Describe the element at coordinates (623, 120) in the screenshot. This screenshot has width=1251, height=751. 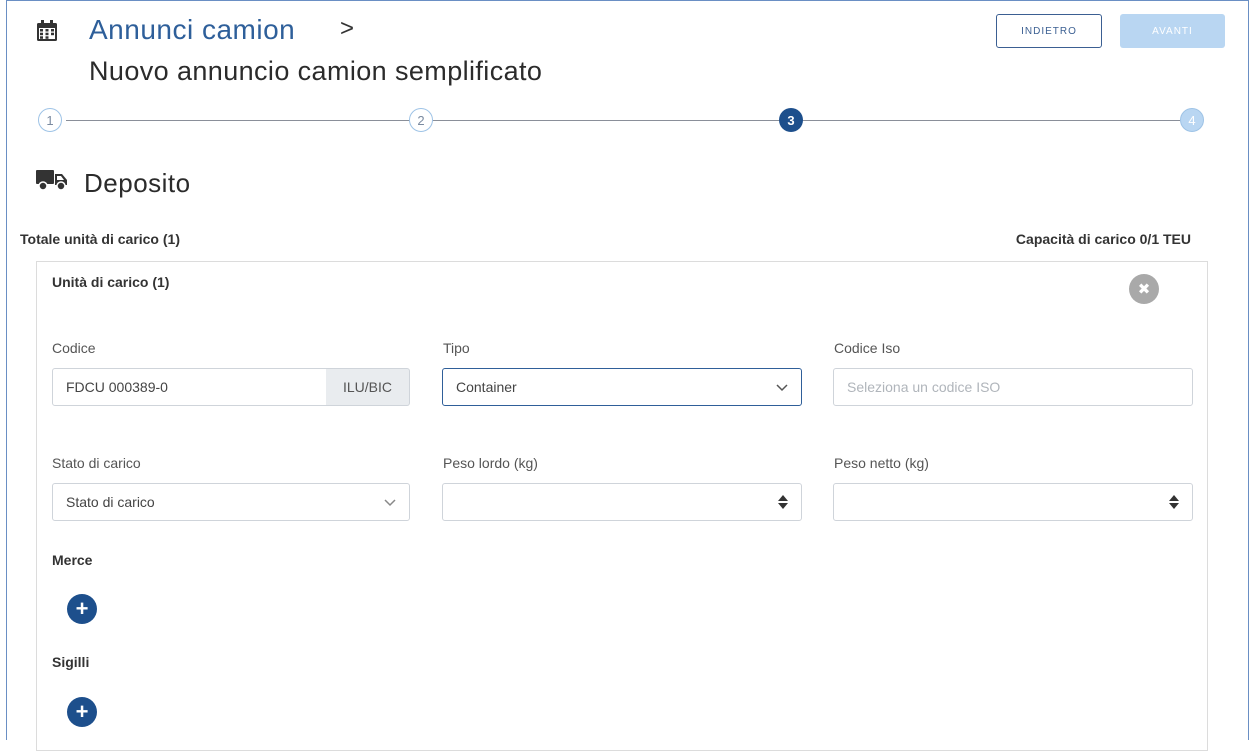
I see `stepper-line` at that location.